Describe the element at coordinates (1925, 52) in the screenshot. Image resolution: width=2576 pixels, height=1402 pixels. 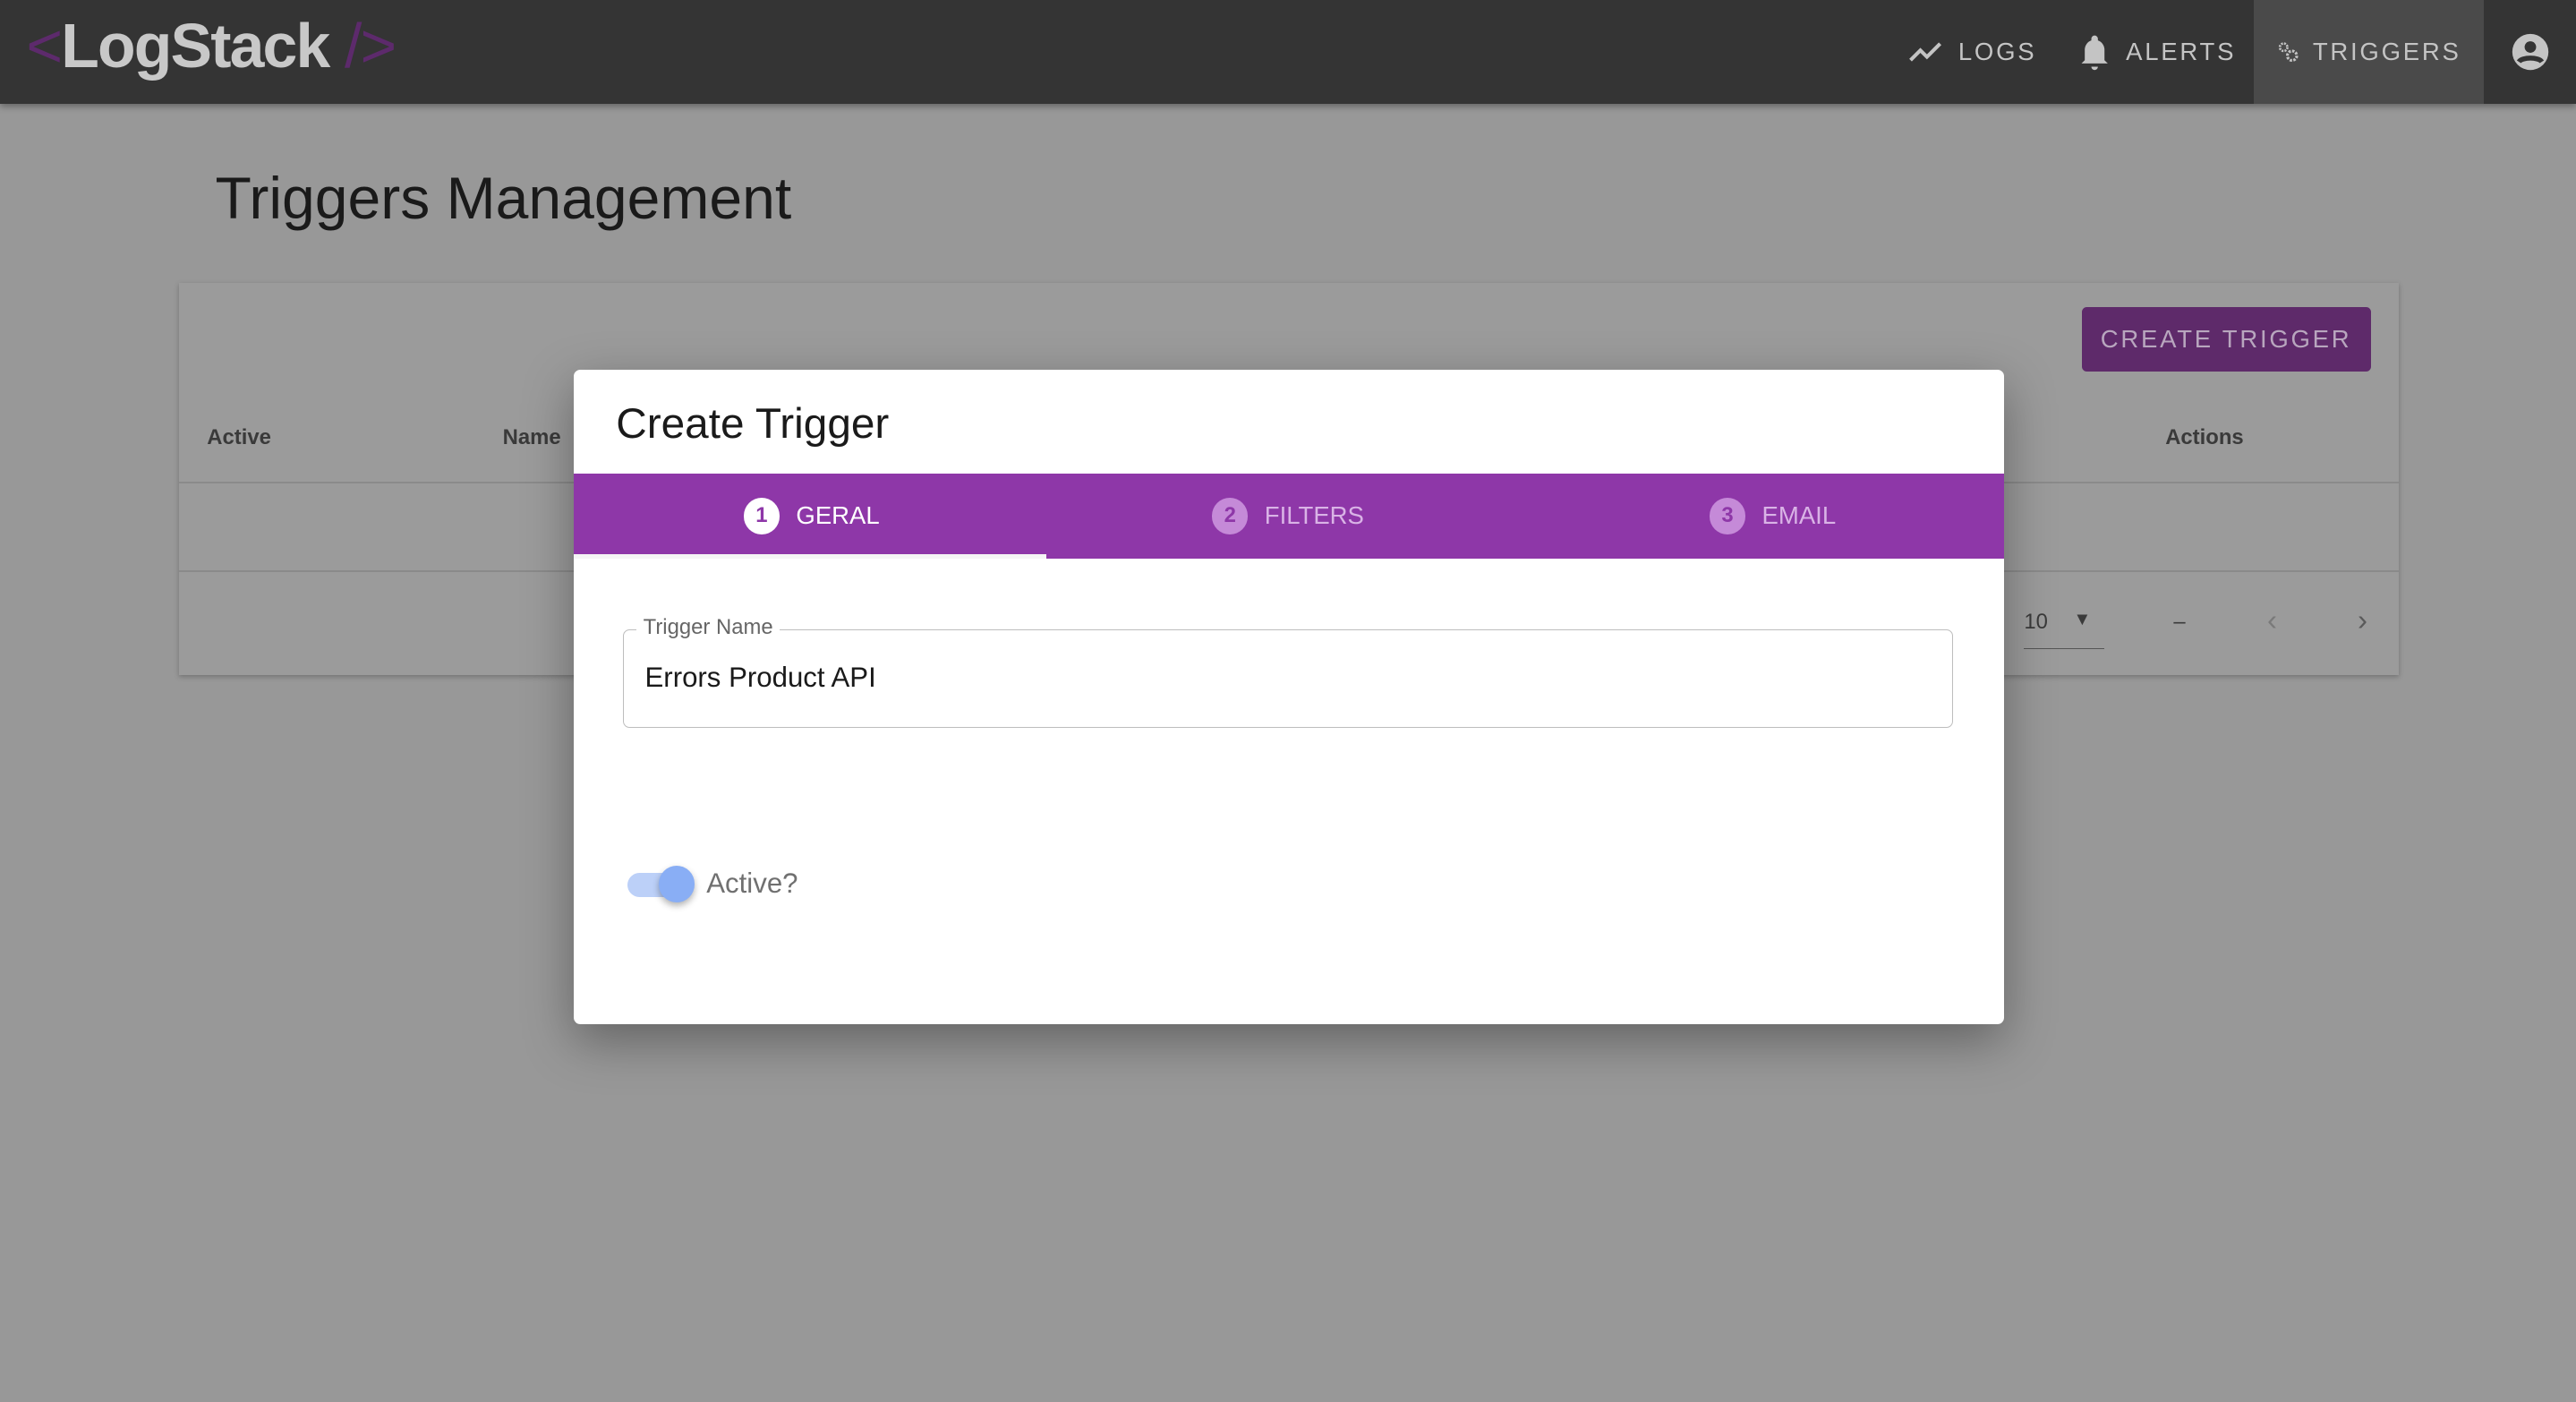
I see `trend-icon` at that location.